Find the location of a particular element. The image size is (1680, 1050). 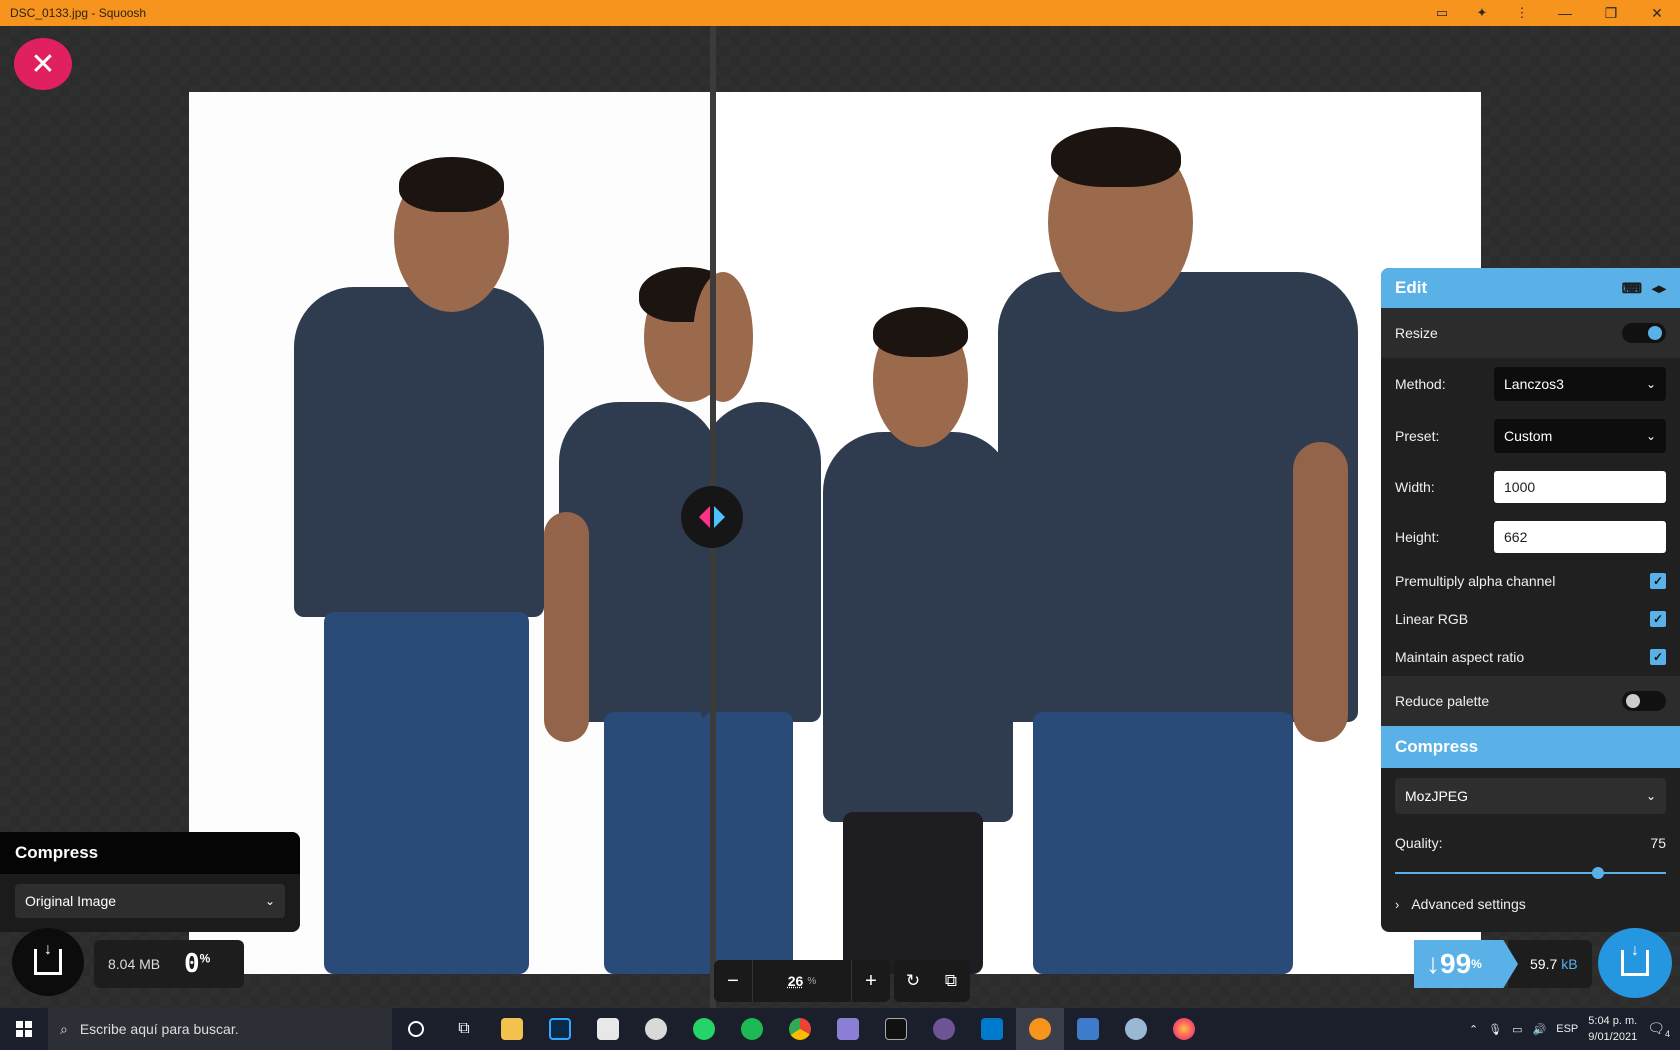

spotify-icon is located at coordinates (752, 1029).